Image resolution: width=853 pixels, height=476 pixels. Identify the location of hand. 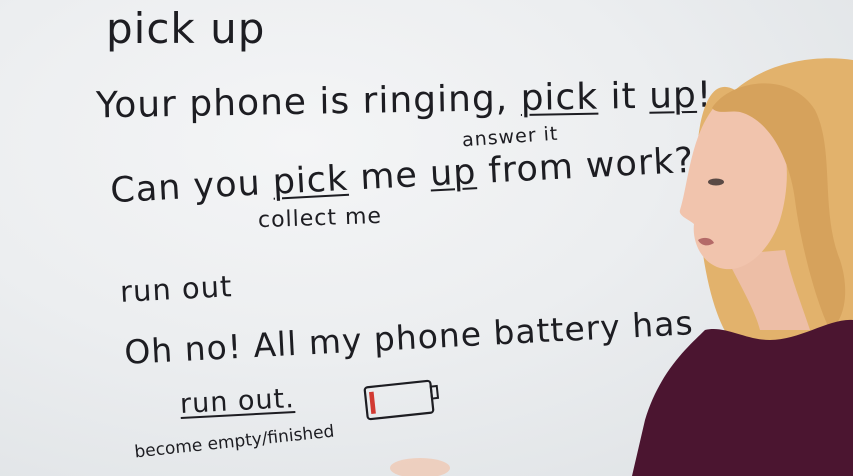
(420, 467).